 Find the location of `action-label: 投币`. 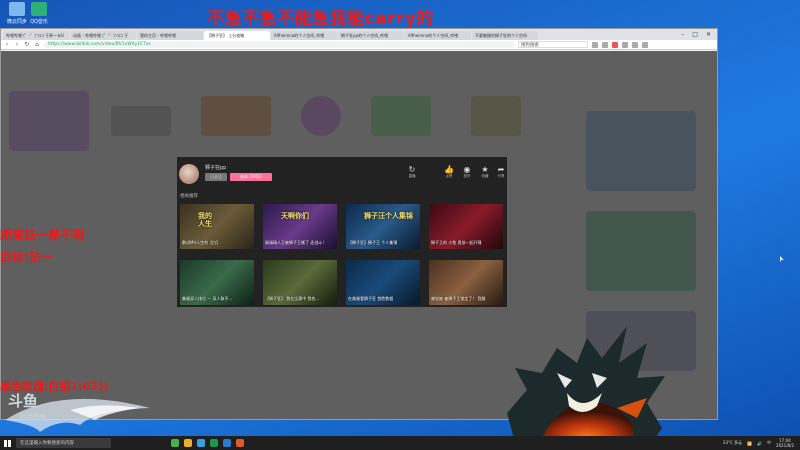

action-label: 投币 is located at coordinates (467, 176).